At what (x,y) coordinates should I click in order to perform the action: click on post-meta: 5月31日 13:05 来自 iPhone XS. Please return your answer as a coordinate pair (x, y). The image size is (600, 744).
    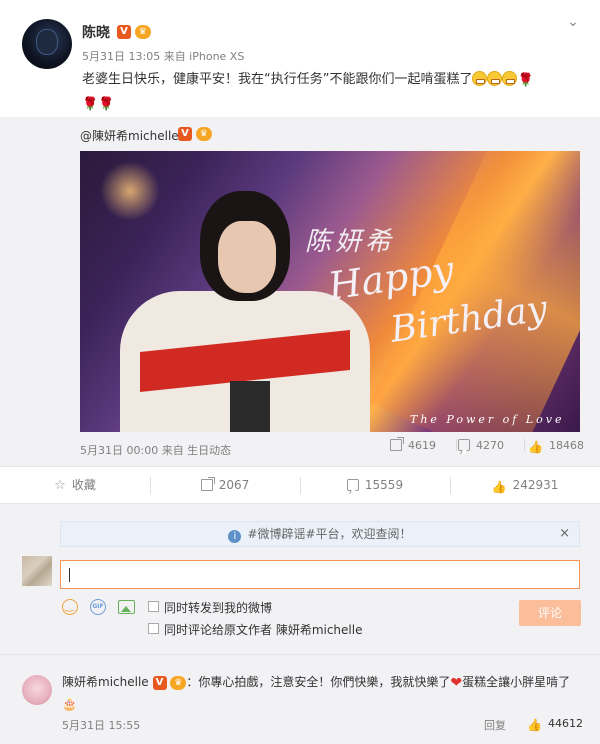
    Looking at the image, I should click on (163, 56).